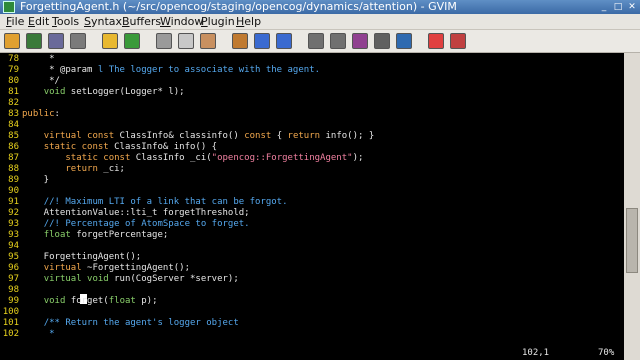 The image size is (640, 360). What do you see at coordinates (536, 353) in the screenshot?
I see `cursor-position: 102,1` at bounding box center [536, 353].